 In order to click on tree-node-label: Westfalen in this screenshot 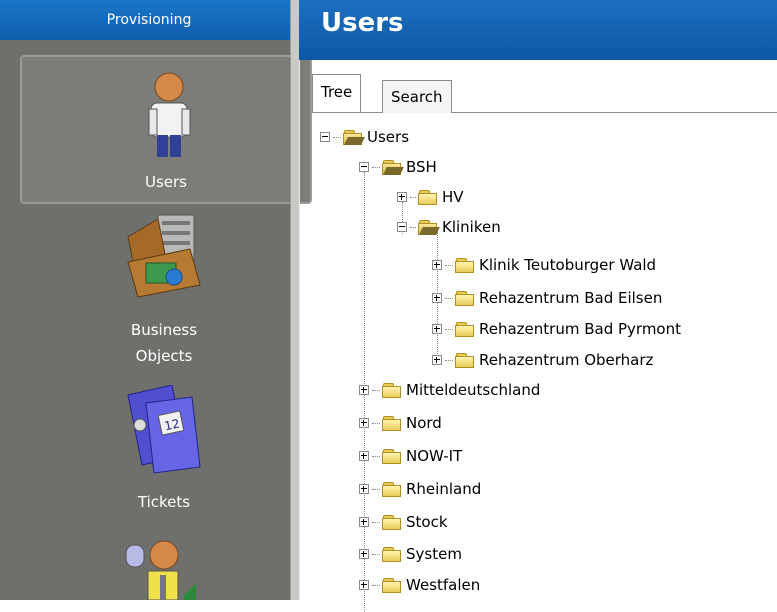, I will do `click(443, 585)`.